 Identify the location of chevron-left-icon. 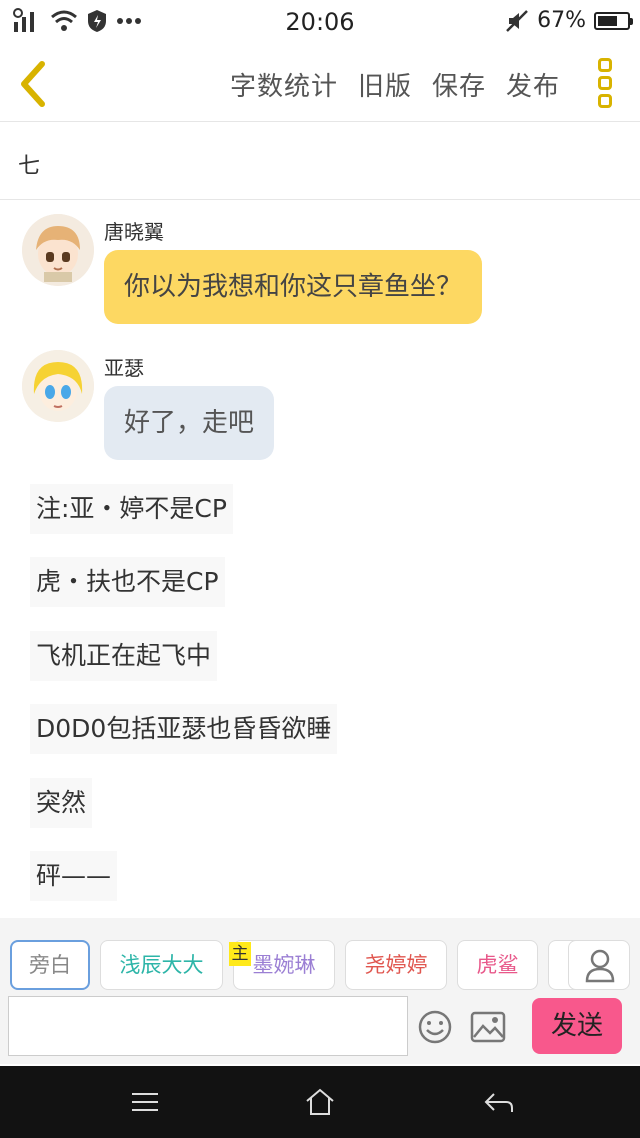
(33, 84).